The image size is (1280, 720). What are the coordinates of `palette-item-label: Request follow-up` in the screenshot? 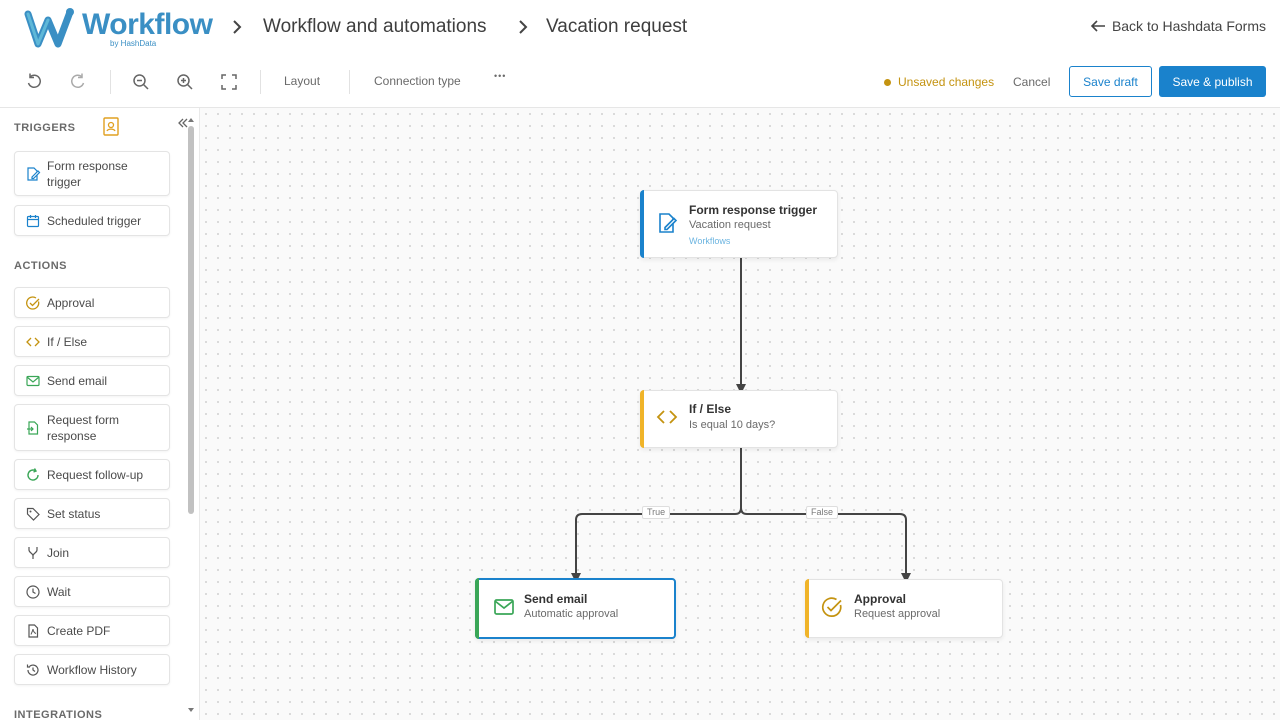 It's located at (95, 474).